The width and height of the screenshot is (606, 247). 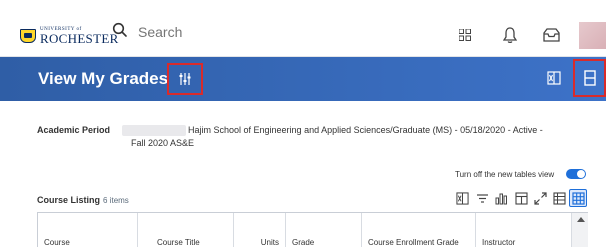 I want to click on column-header-course-title: Course Title, so click(x=186, y=230).